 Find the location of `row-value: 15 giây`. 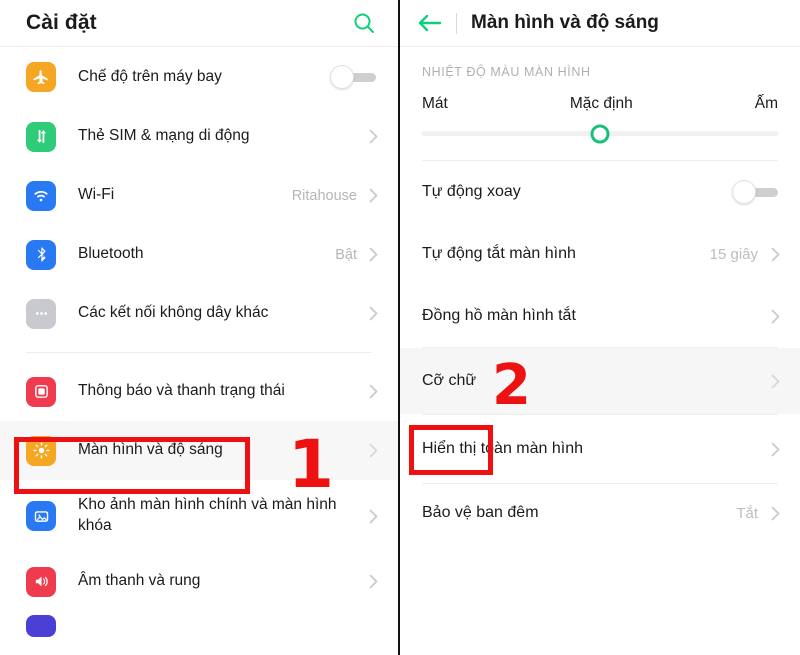

row-value: 15 giây is located at coordinates (733, 254).